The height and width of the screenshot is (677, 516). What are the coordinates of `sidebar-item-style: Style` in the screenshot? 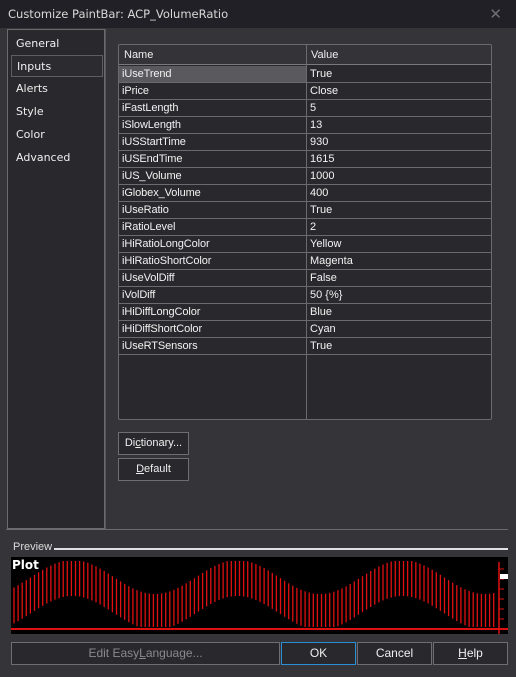 It's located at (57, 112).